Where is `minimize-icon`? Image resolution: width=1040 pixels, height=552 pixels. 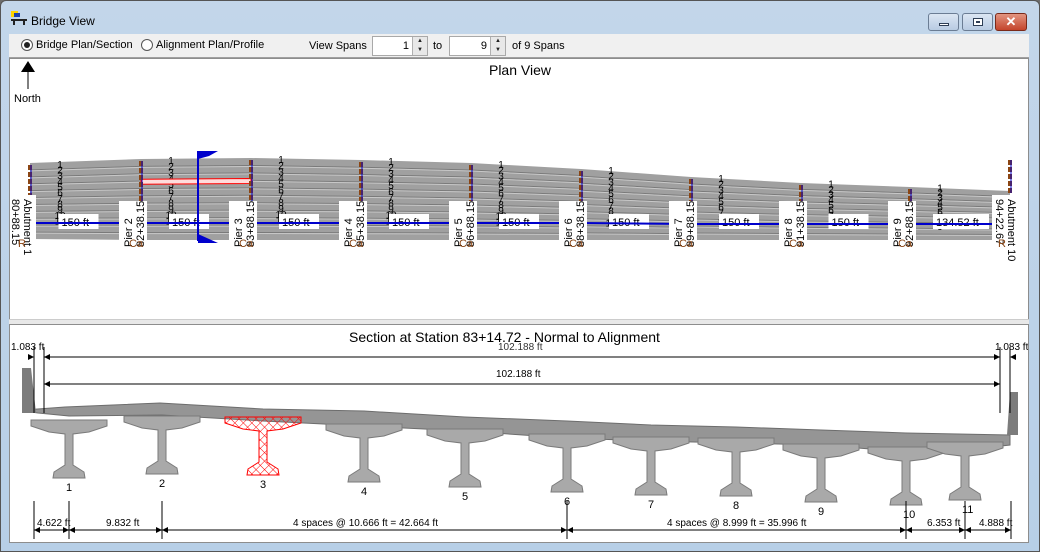 minimize-icon is located at coordinates (944, 24).